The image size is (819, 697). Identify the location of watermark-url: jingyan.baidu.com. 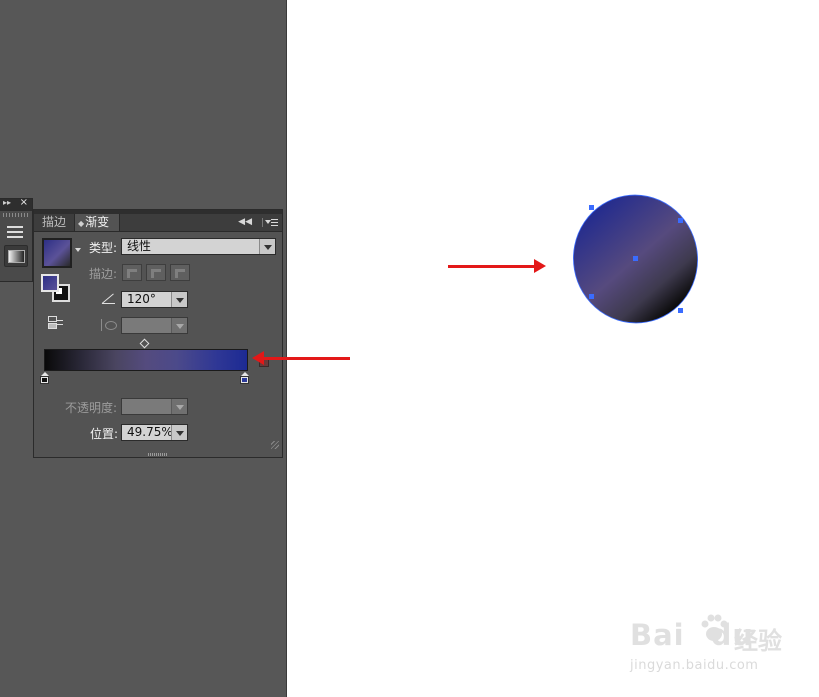
(694, 665).